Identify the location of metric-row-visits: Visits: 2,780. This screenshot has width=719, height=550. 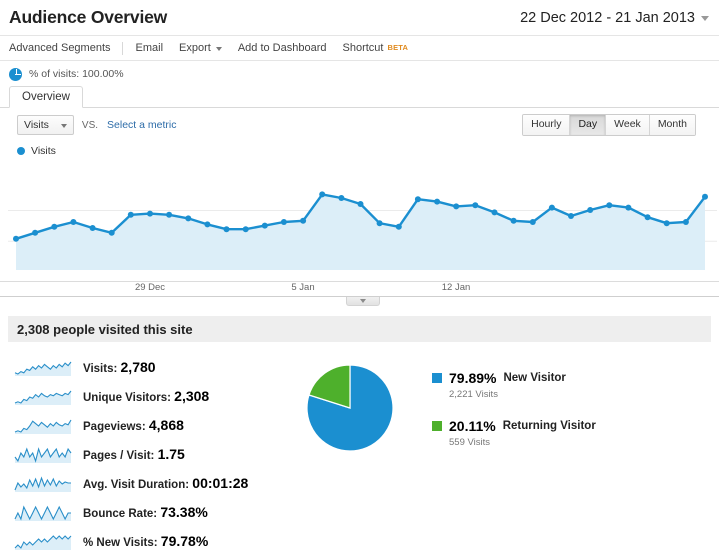
(157, 366).